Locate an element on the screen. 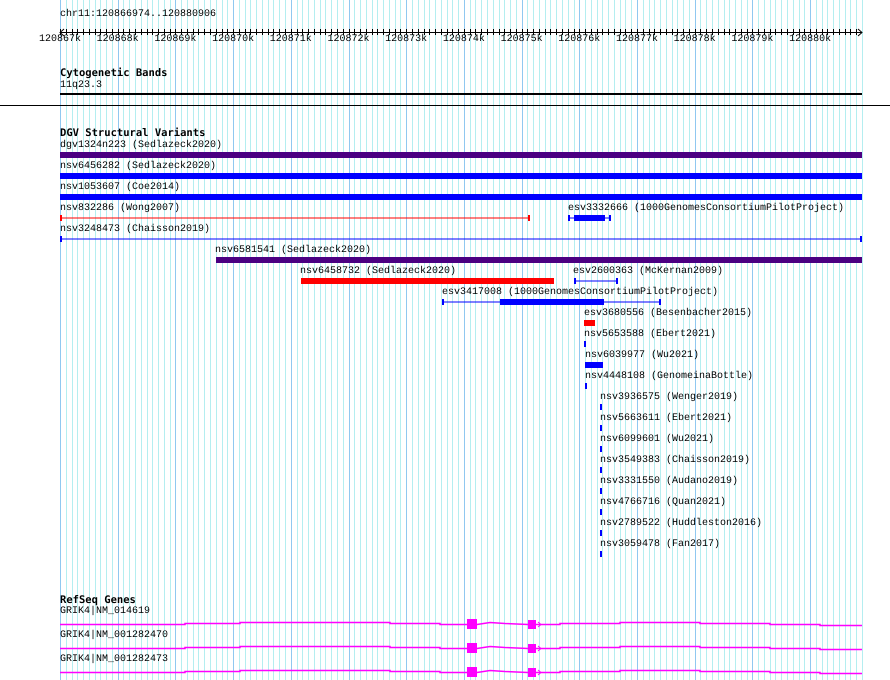 The image size is (890, 680). scale-label: 120879k is located at coordinates (752, 40).